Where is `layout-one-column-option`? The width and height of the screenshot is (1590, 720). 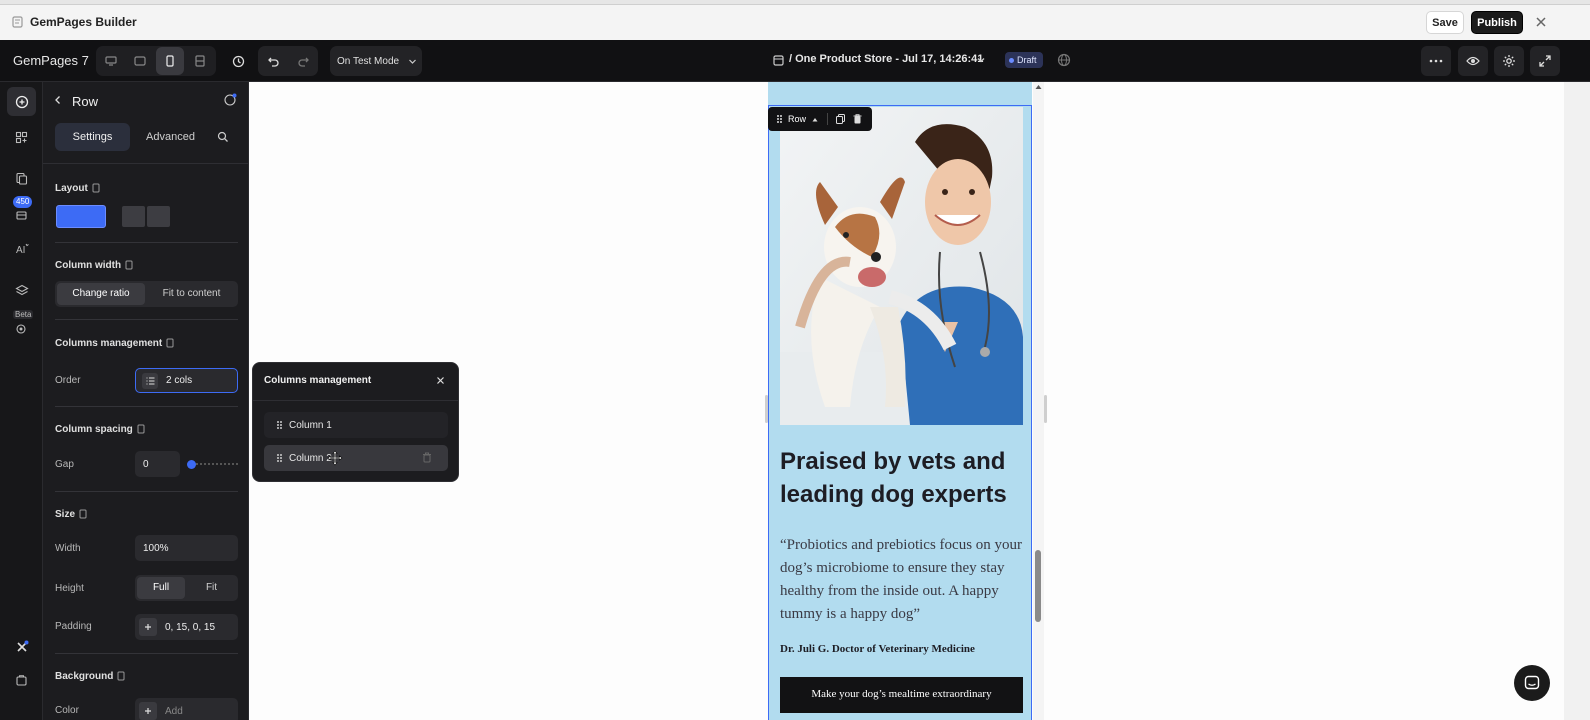
layout-one-column-option is located at coordinates (81, 216).